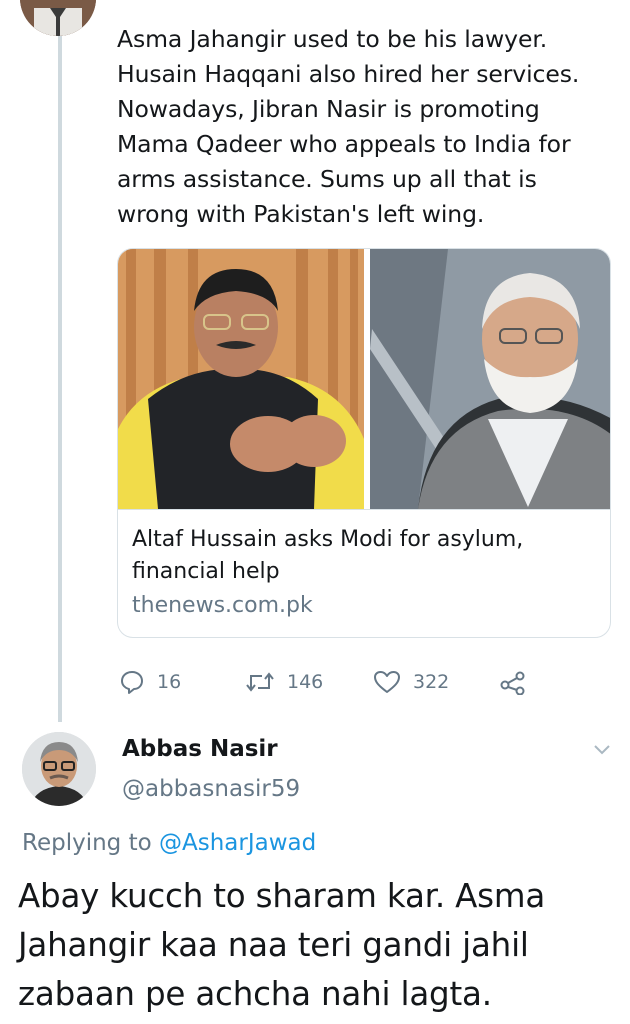 The height and width of the screenshot is (1024, 630). What do you see at coordinates (60, 371) in the screenshot?
I see `thread-connector` at bounding box center [60, 371].